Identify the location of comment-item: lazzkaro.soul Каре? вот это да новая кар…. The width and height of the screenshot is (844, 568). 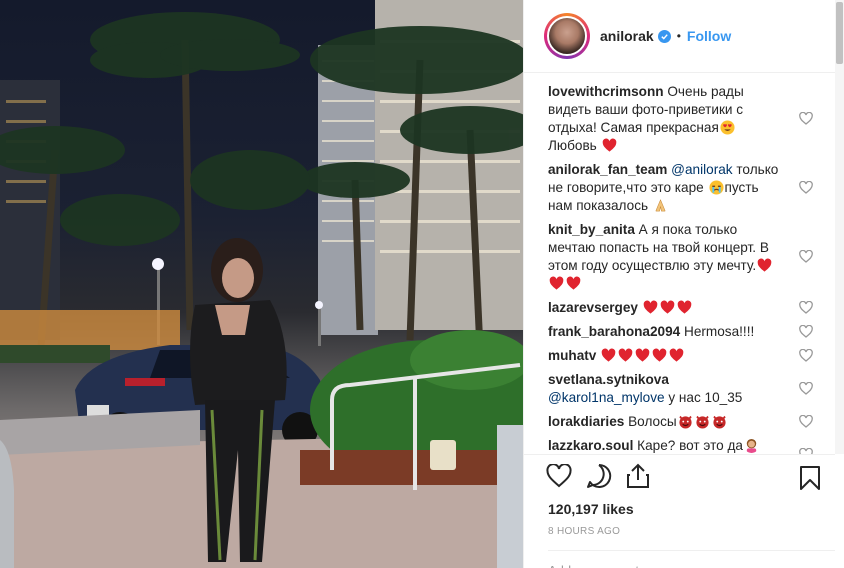
(691, 445).